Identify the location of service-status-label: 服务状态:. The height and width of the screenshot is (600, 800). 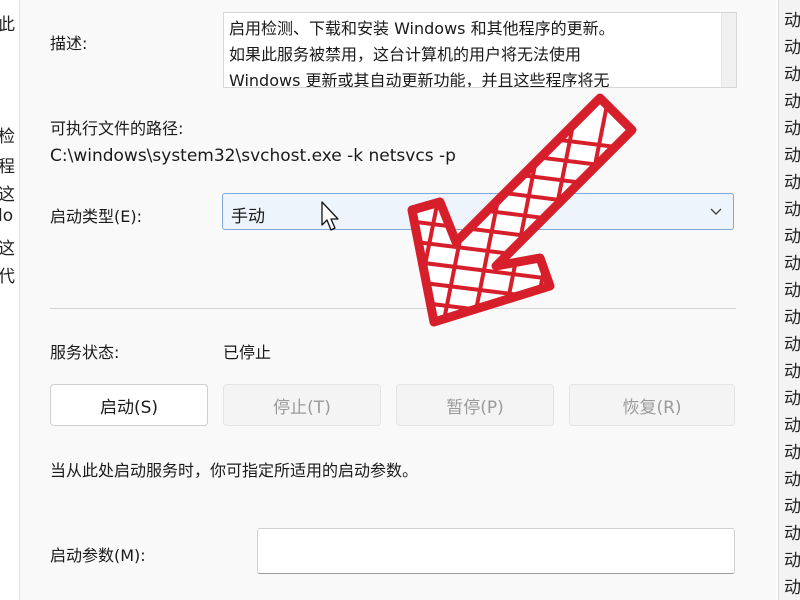
(85, 352).